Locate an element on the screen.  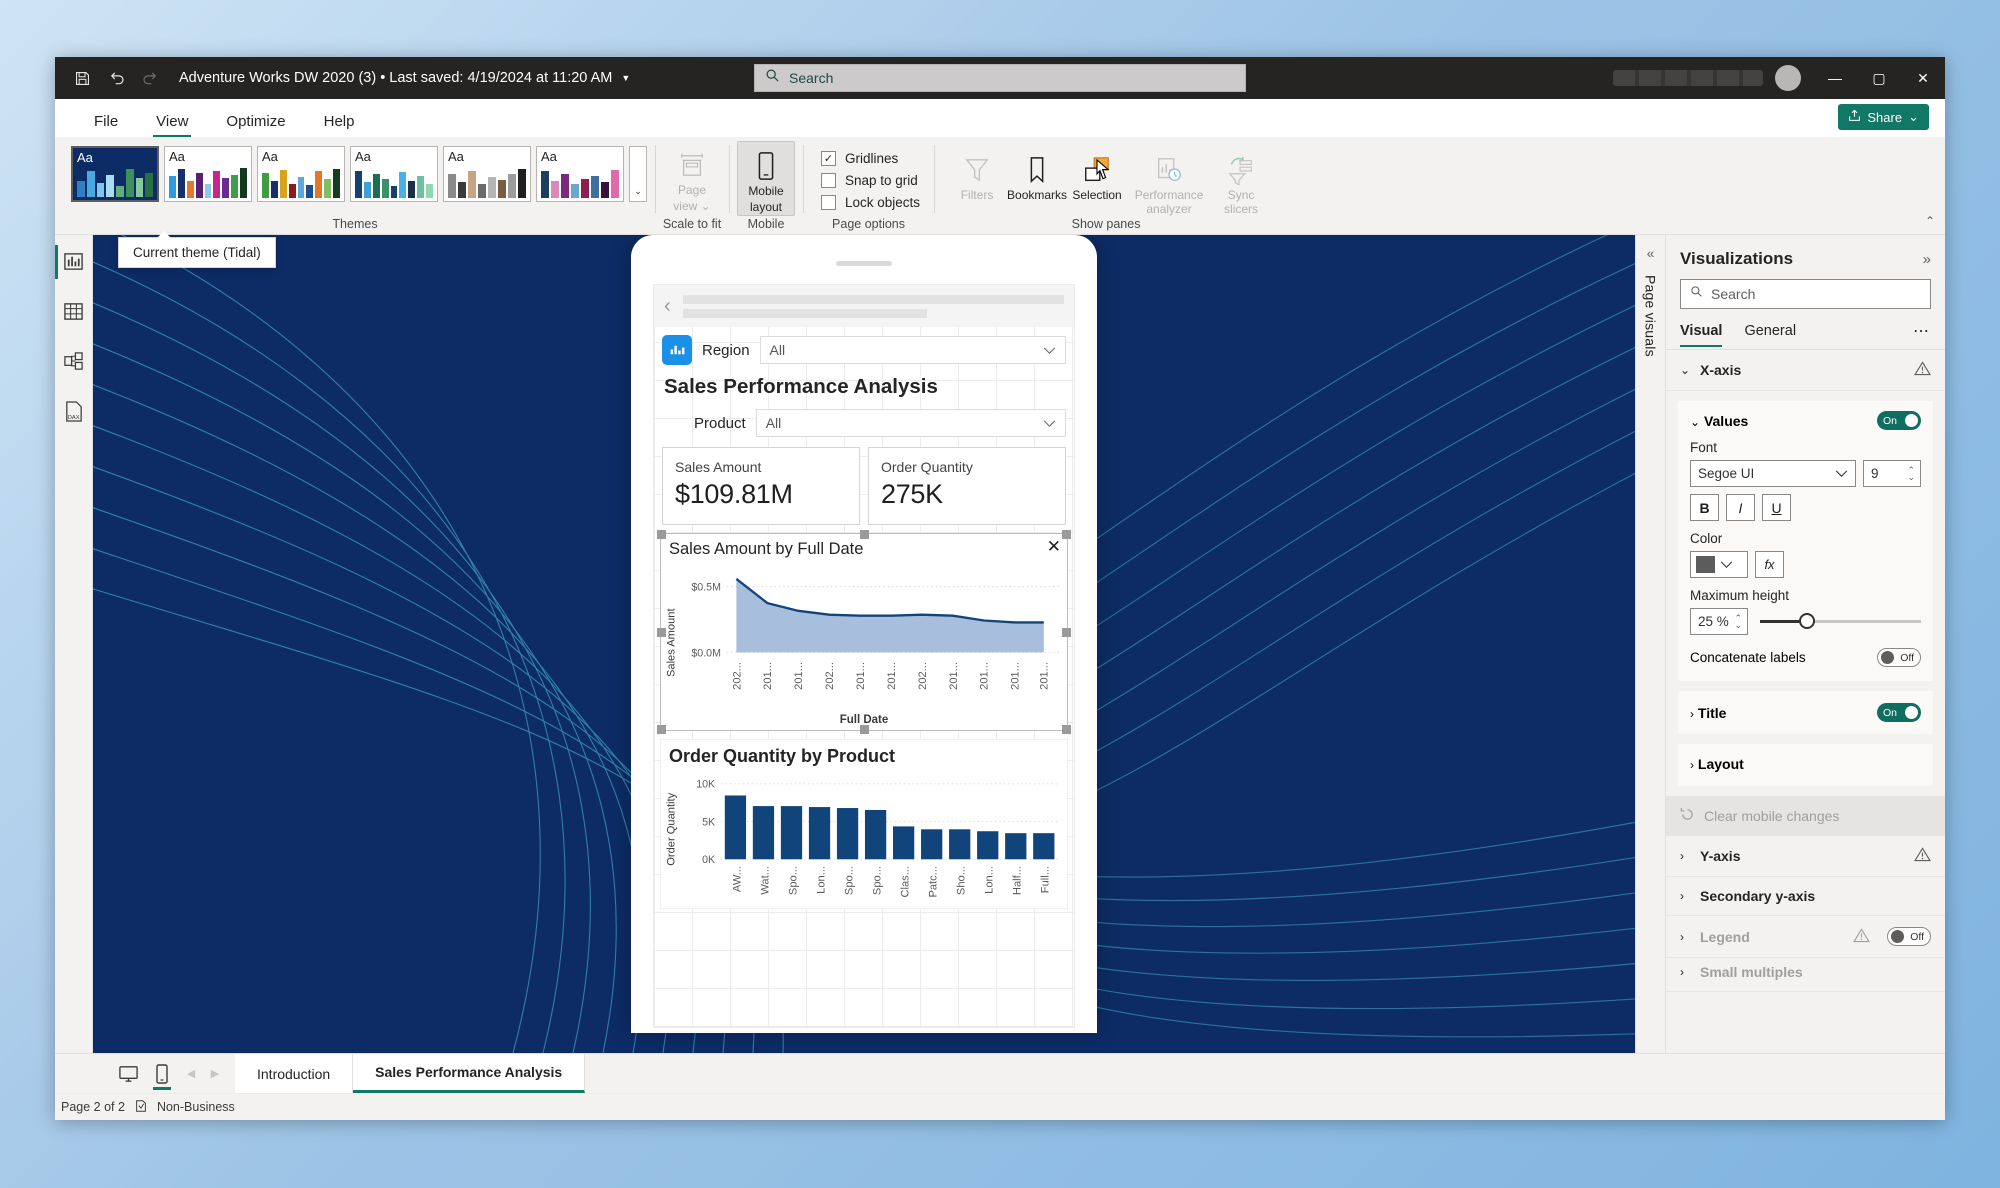
legend-toggle: Off is located at coordinates (1909, 936).